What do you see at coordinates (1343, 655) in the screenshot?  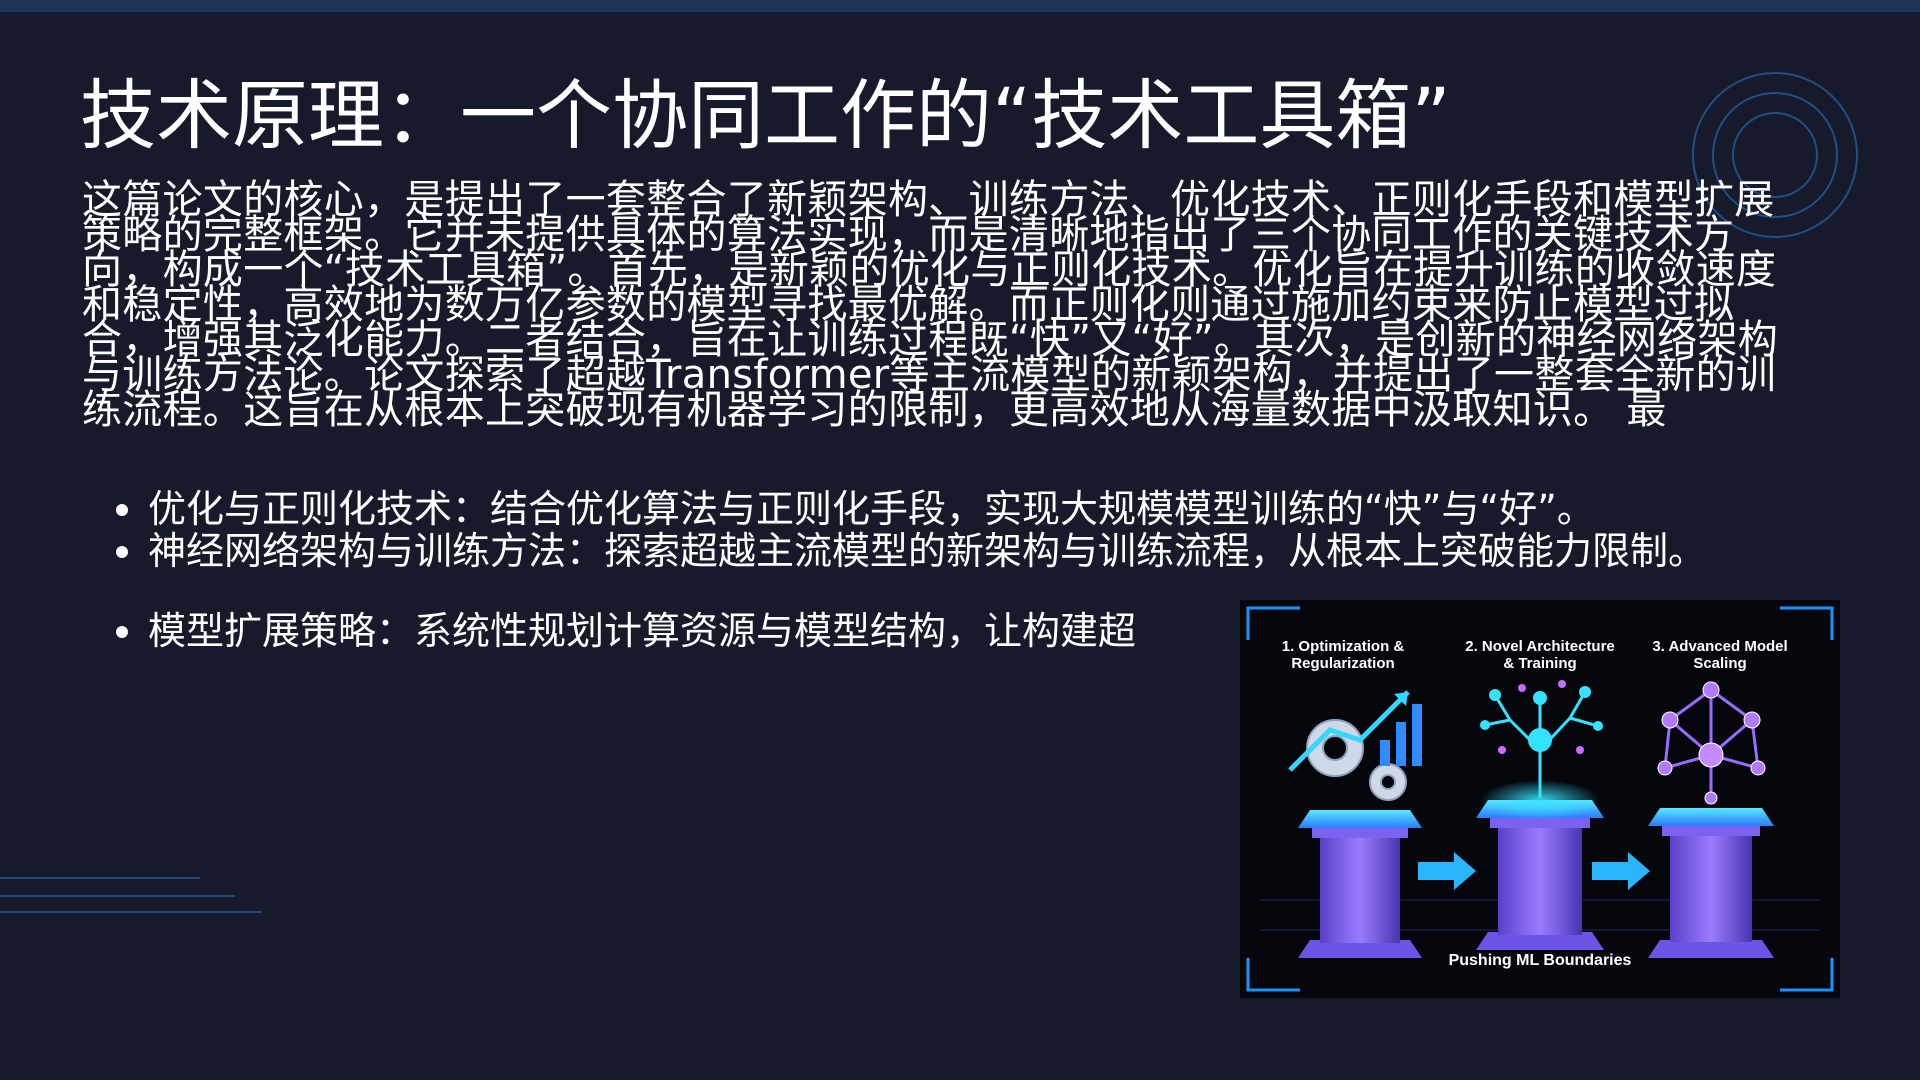 I see `figure-label-1: 1. Optimization & Regularization` at bounding box center [1343, 655].